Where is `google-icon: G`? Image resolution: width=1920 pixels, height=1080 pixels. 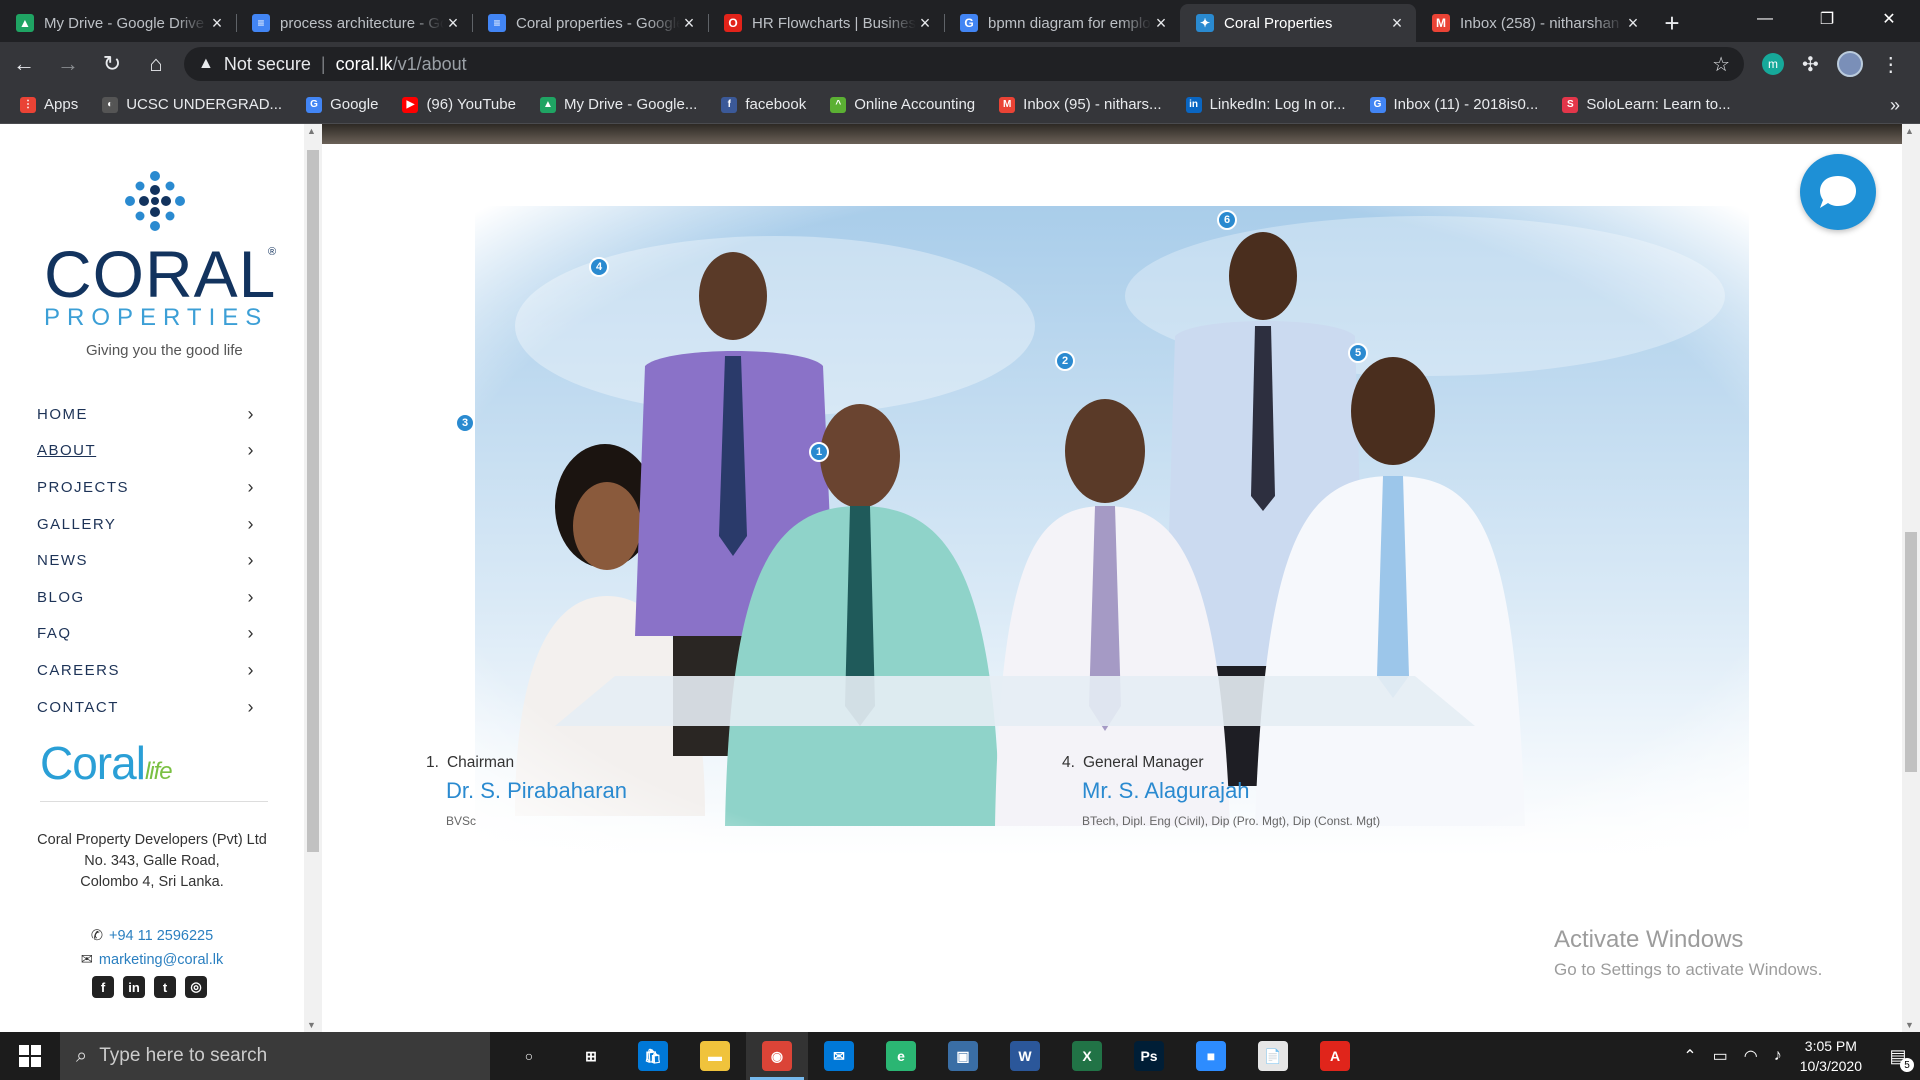 google-icon: G is located at coordinates (969, 23).